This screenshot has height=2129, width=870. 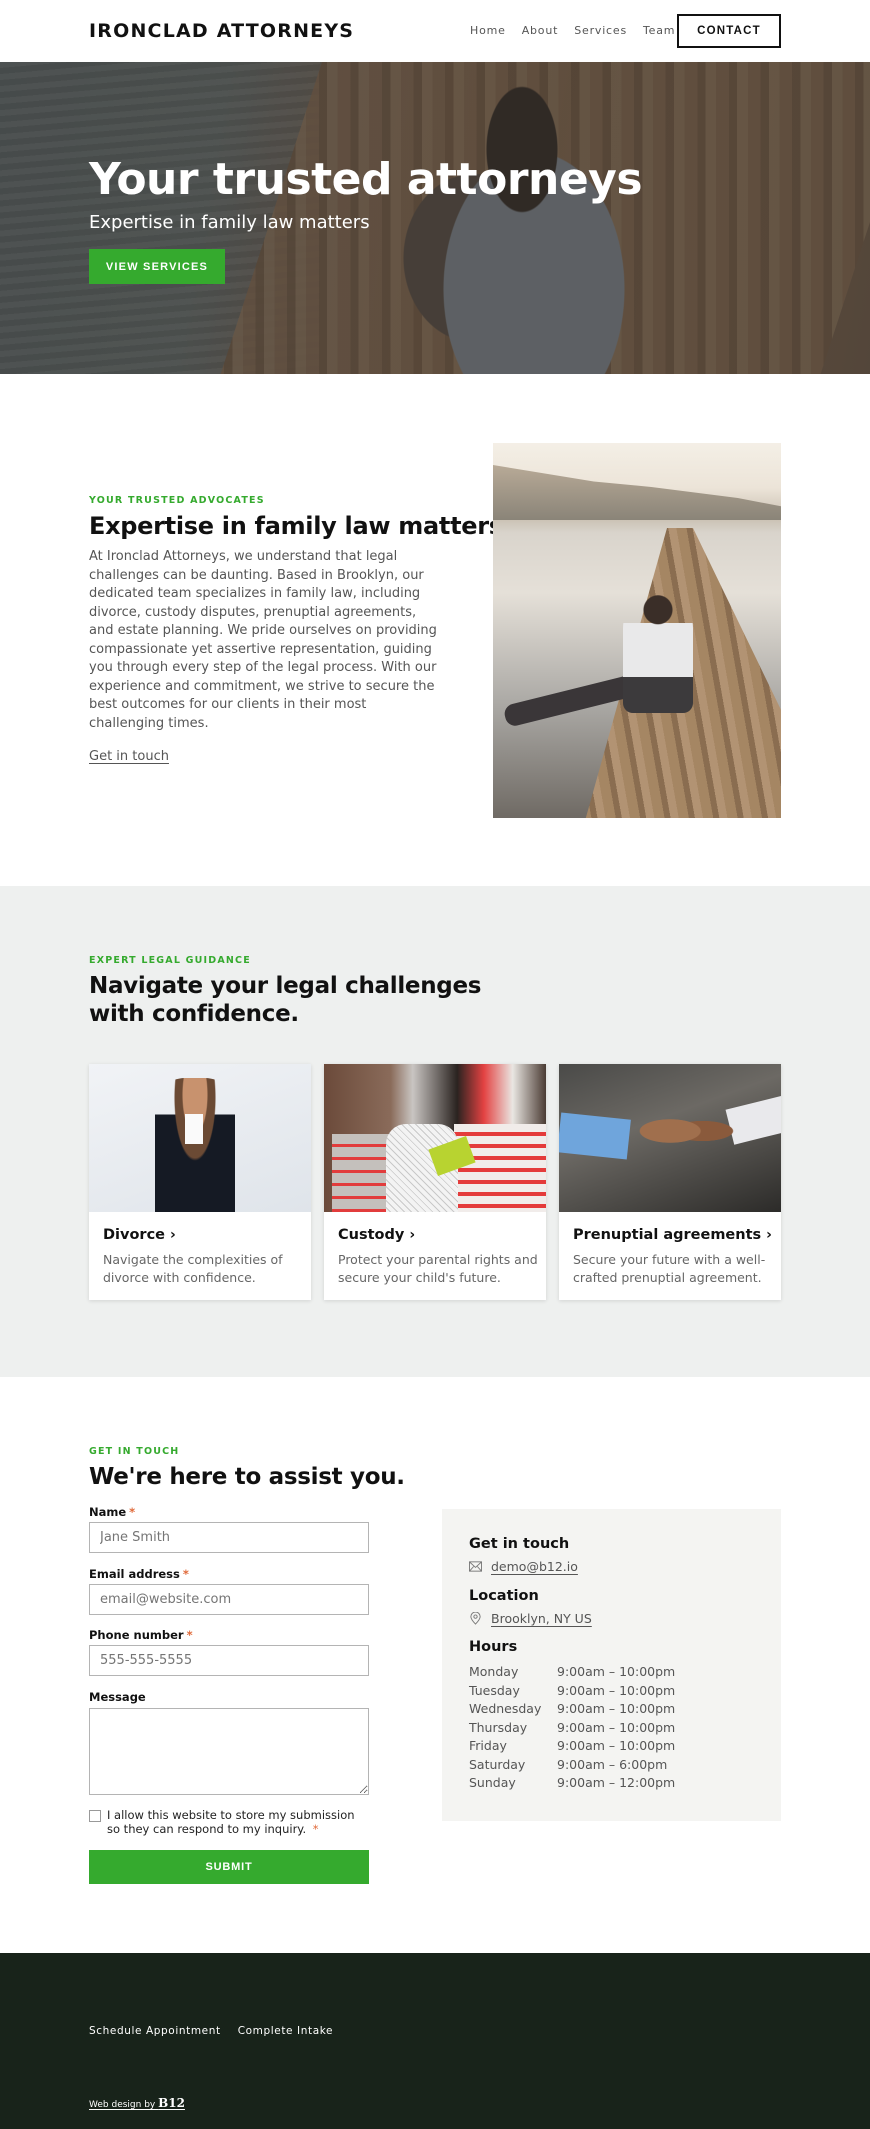 I want to click on hours-row: Wednesday 9:00am – 10:00pm, so click(x=572, y=1709).